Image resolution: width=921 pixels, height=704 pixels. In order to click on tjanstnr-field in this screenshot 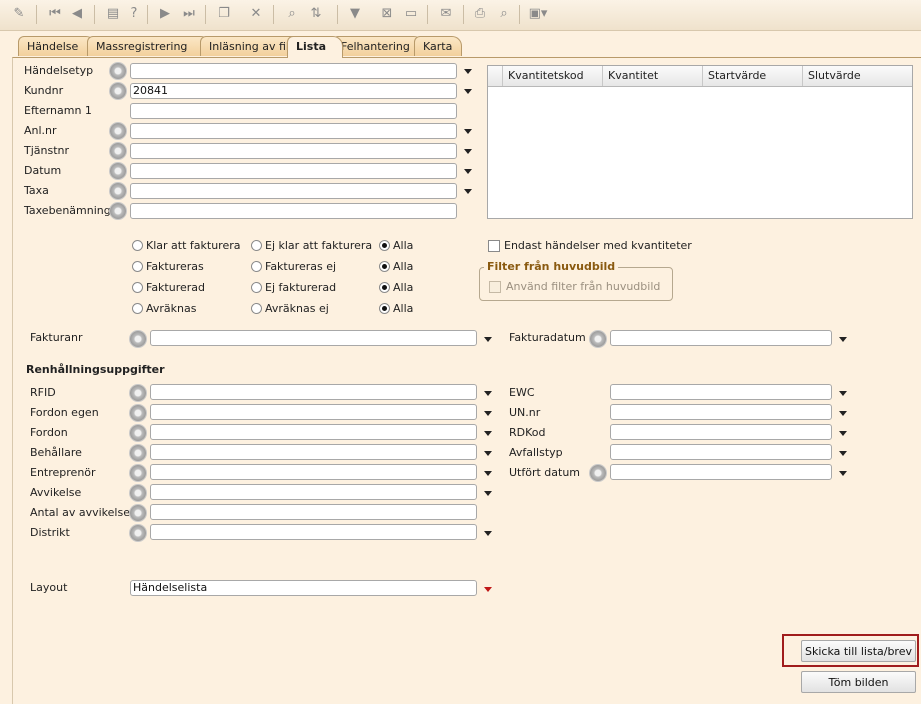, I will do `click(293, 151)`.